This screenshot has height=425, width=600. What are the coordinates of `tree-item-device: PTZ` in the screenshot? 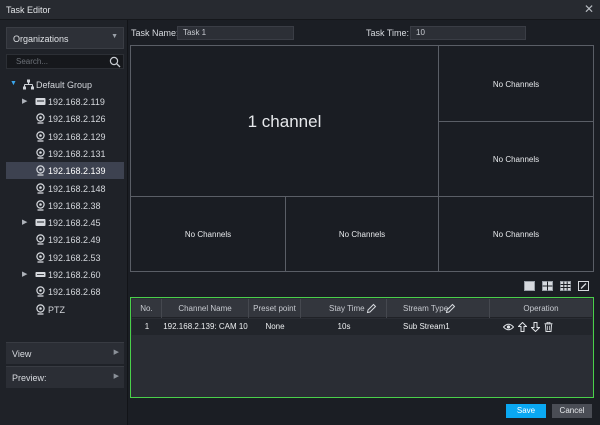 It's located at (65, 309).